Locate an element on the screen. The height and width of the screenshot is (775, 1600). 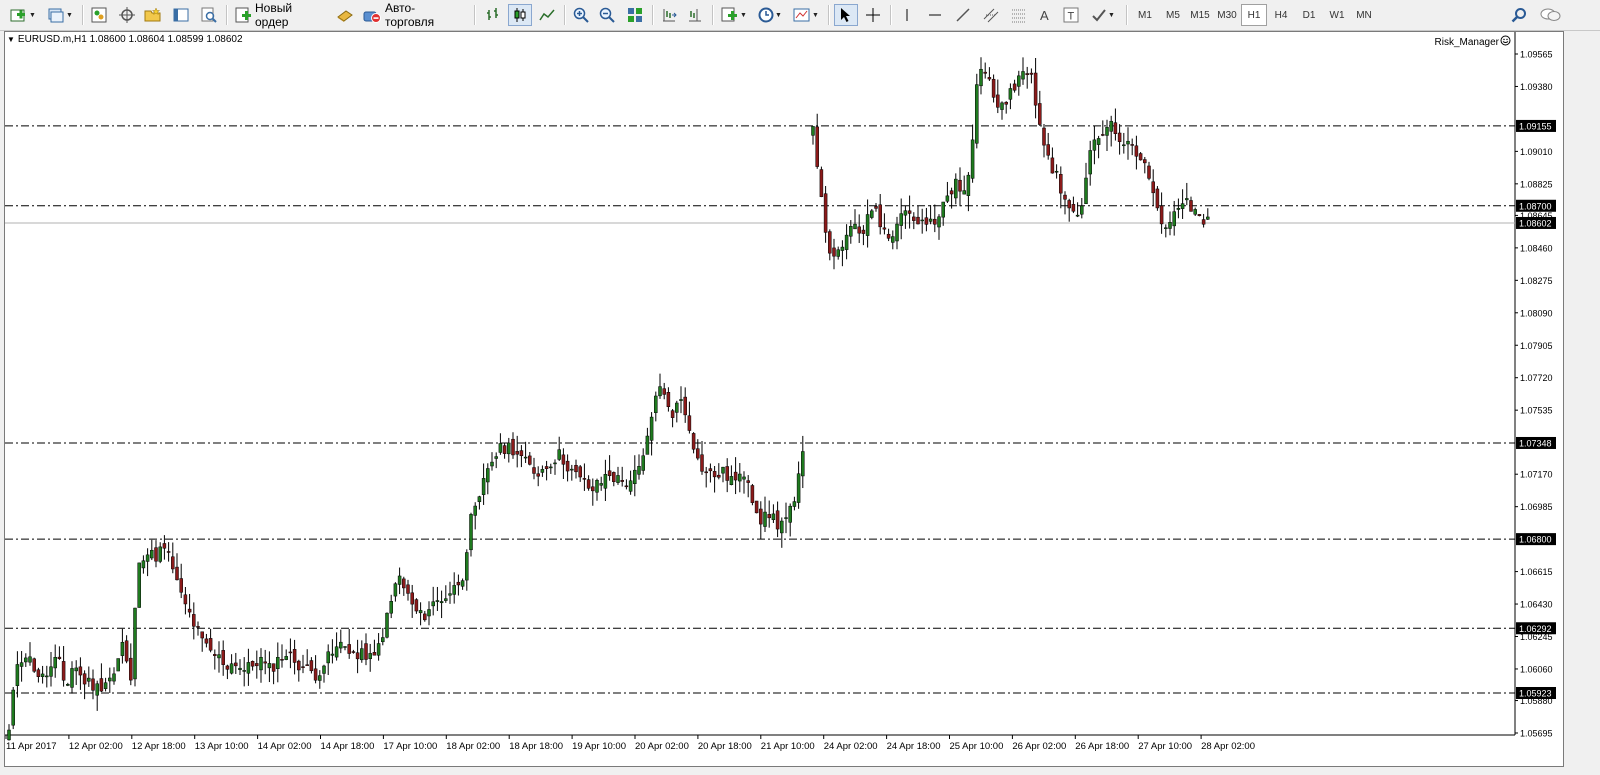
candlestick-chart-button is located at coordinates (520, 15).